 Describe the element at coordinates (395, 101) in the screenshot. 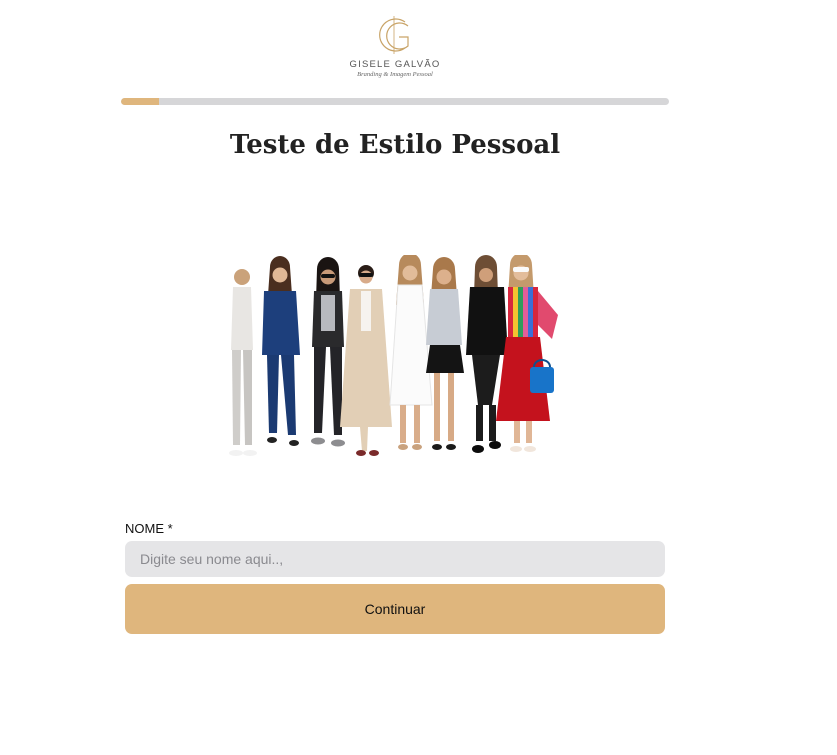

I see `progress-bar` at that location.